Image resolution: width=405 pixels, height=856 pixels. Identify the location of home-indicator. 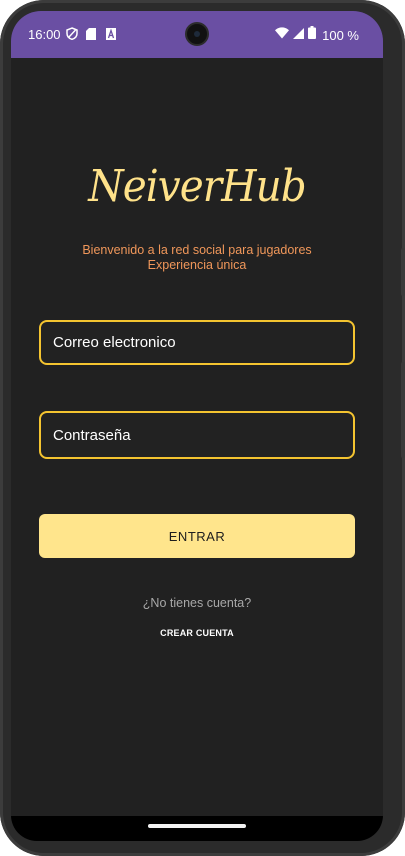
(197, 826).